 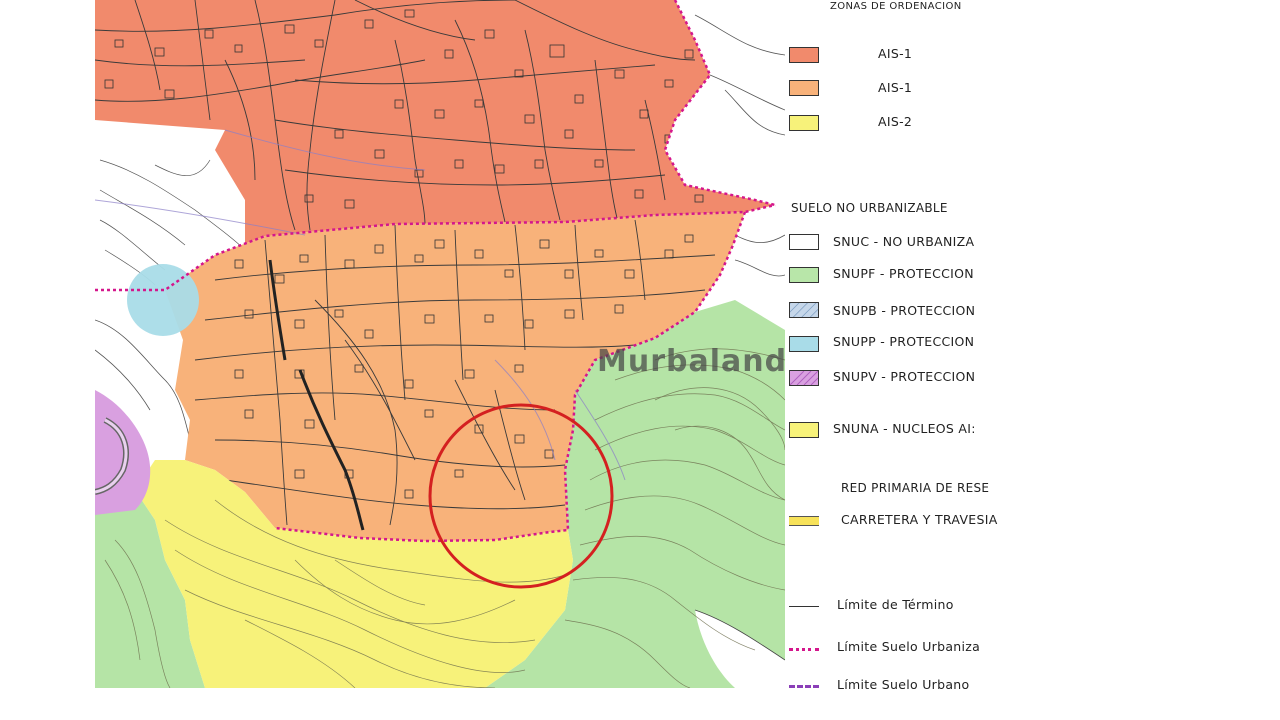 I want to click on road-sample, so click(x=804, y=521).